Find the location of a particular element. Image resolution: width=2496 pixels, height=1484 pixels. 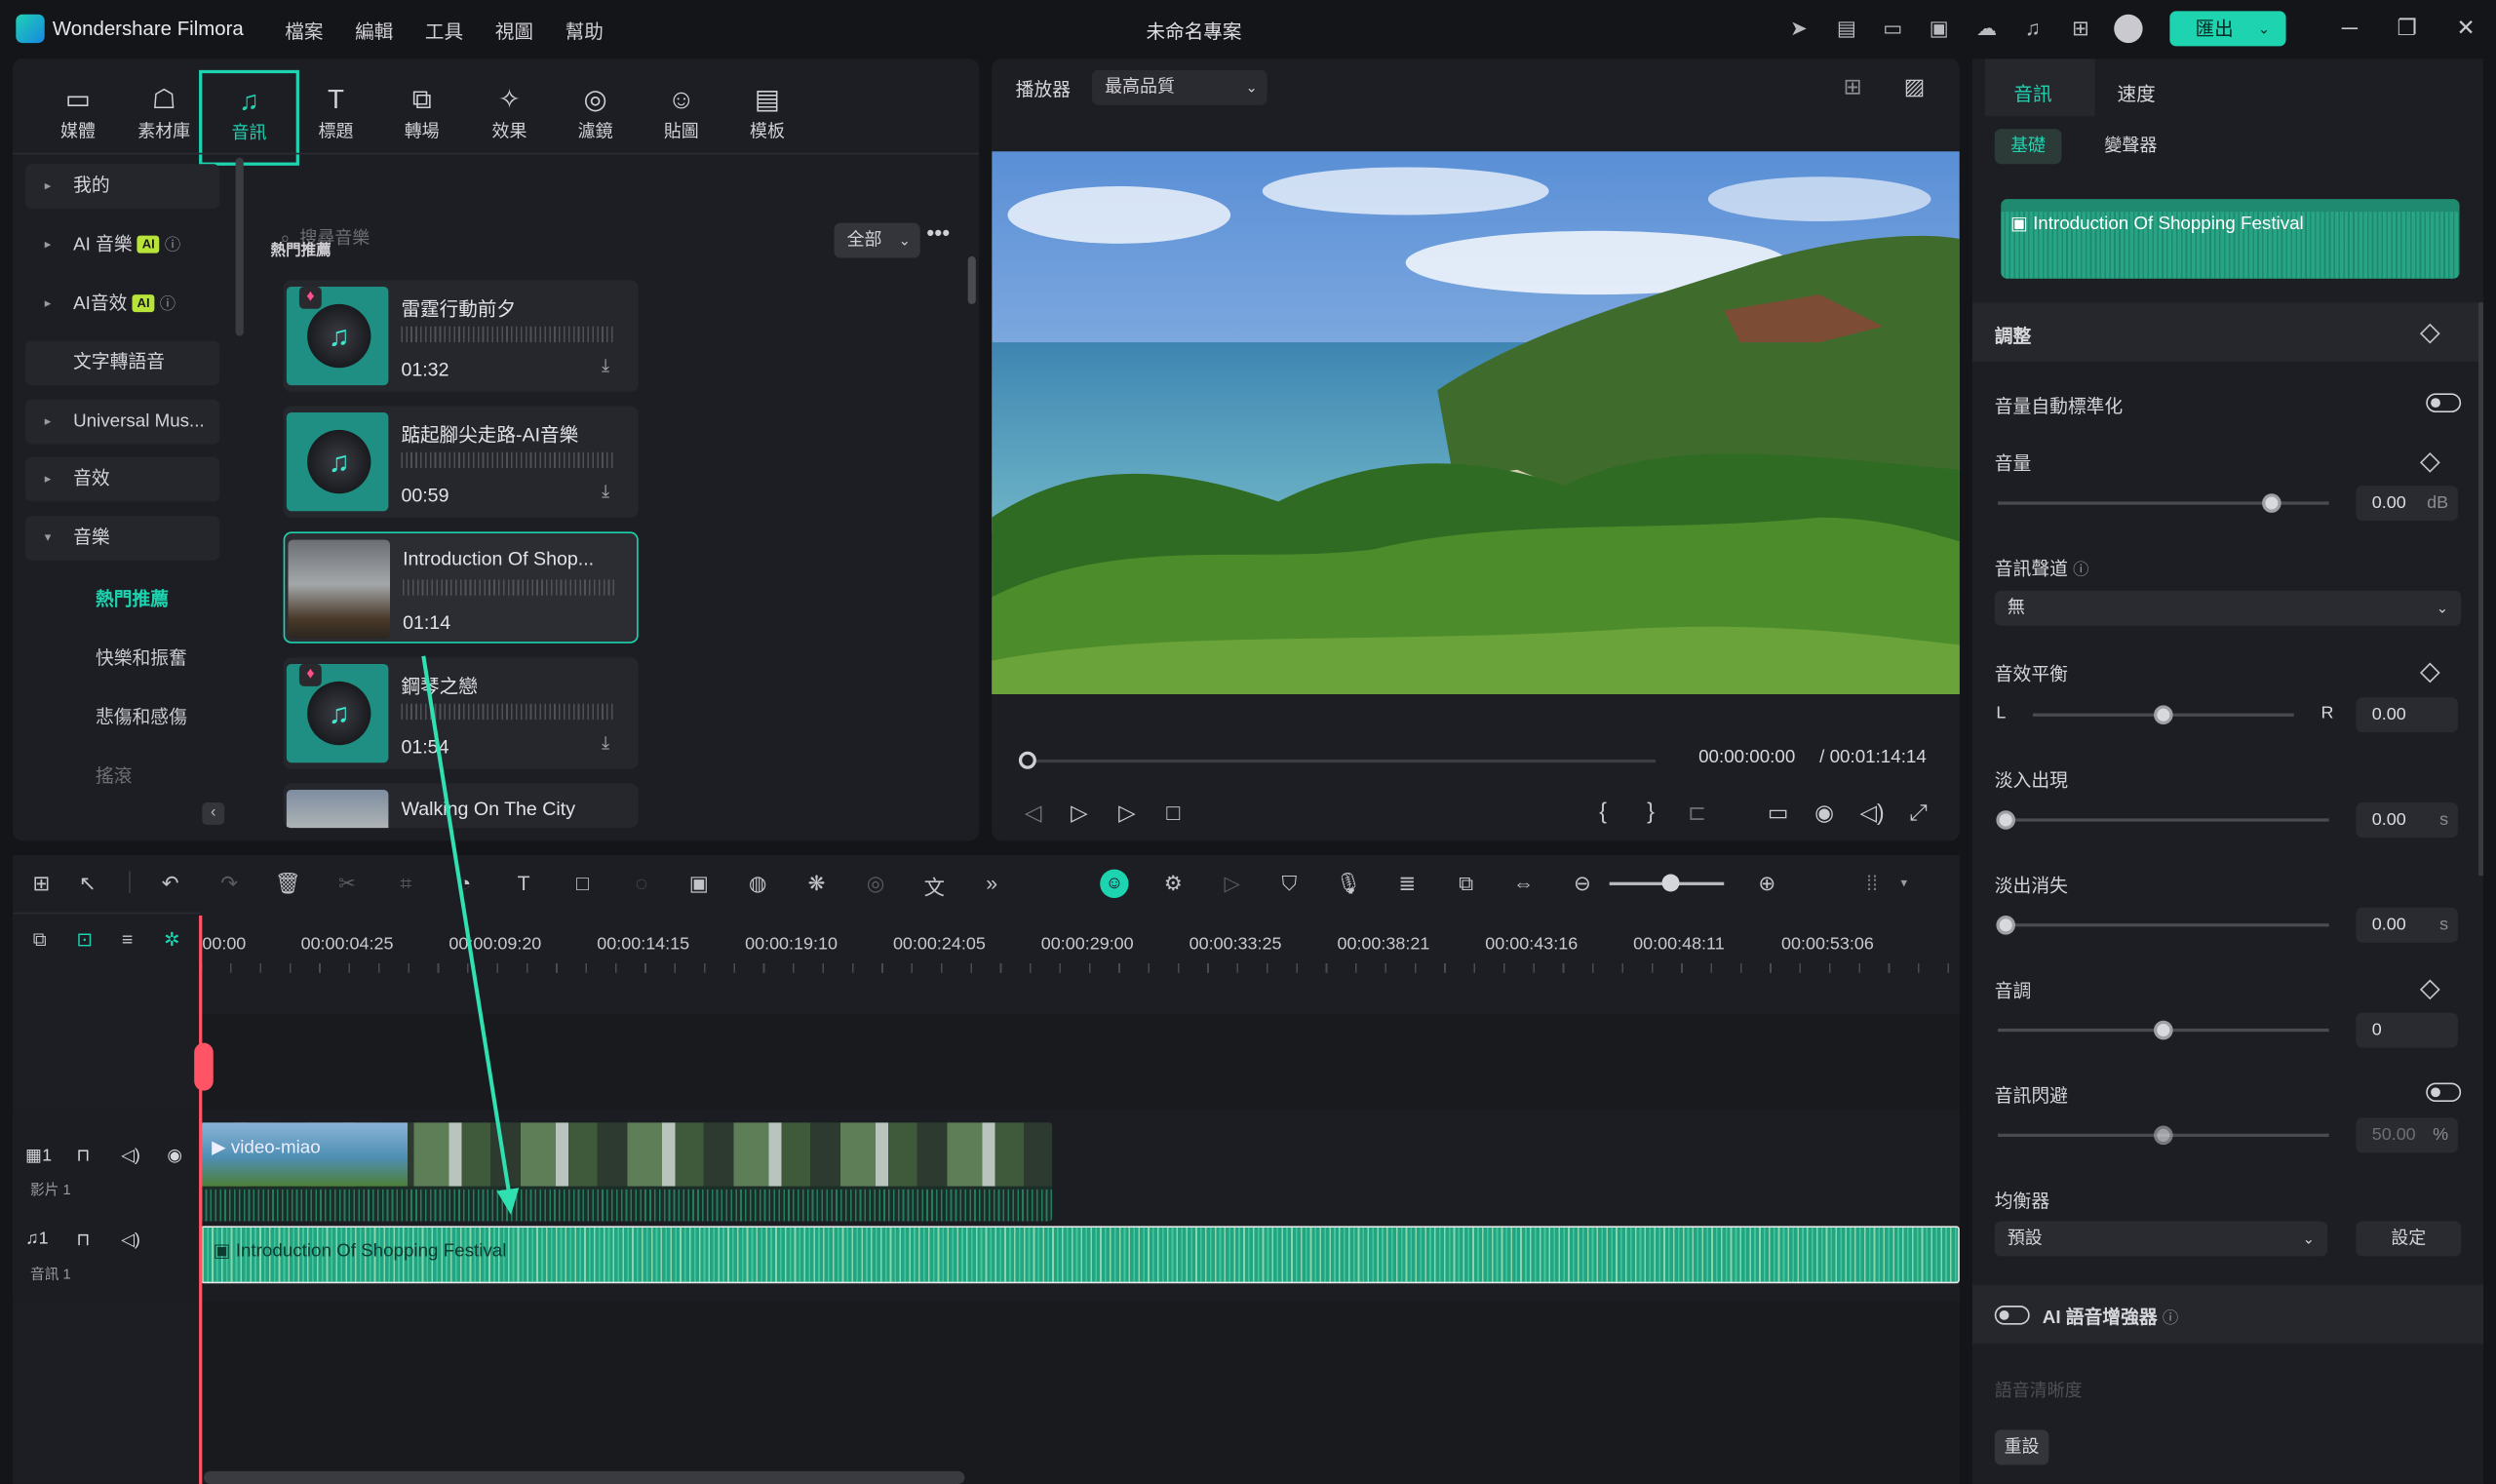

volume-value: 0.00 is located at coordinates (2388, 503).